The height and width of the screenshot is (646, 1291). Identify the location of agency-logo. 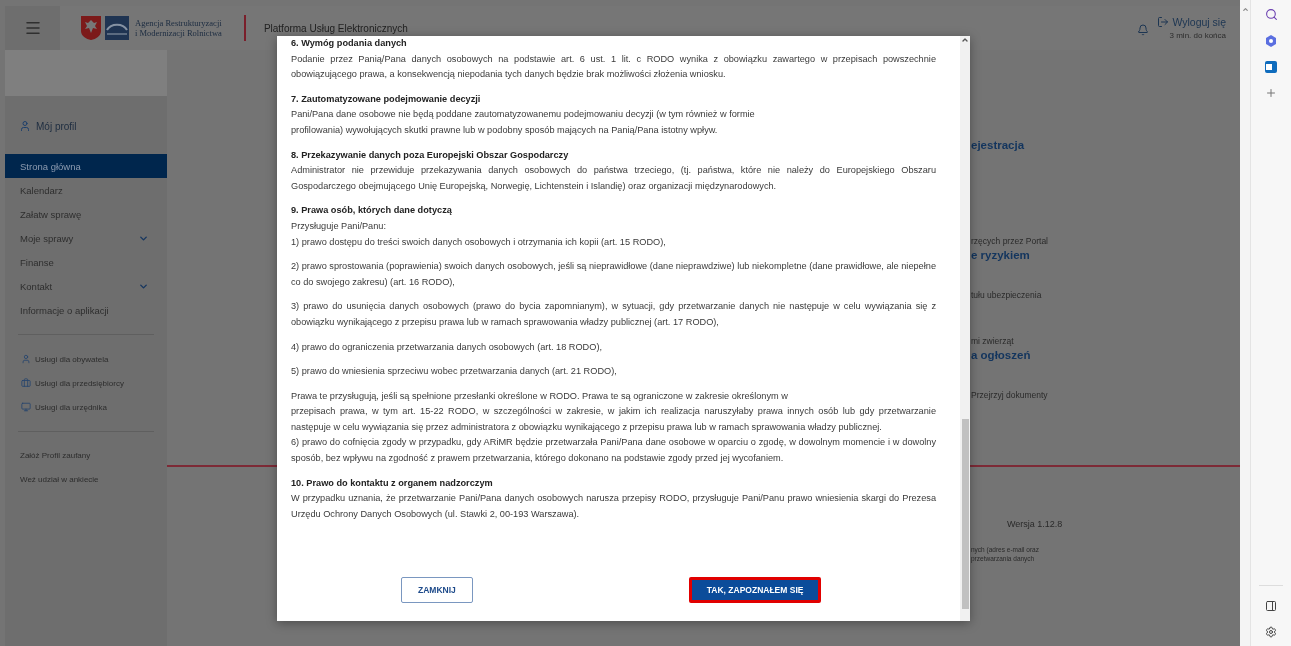
(117, 28).